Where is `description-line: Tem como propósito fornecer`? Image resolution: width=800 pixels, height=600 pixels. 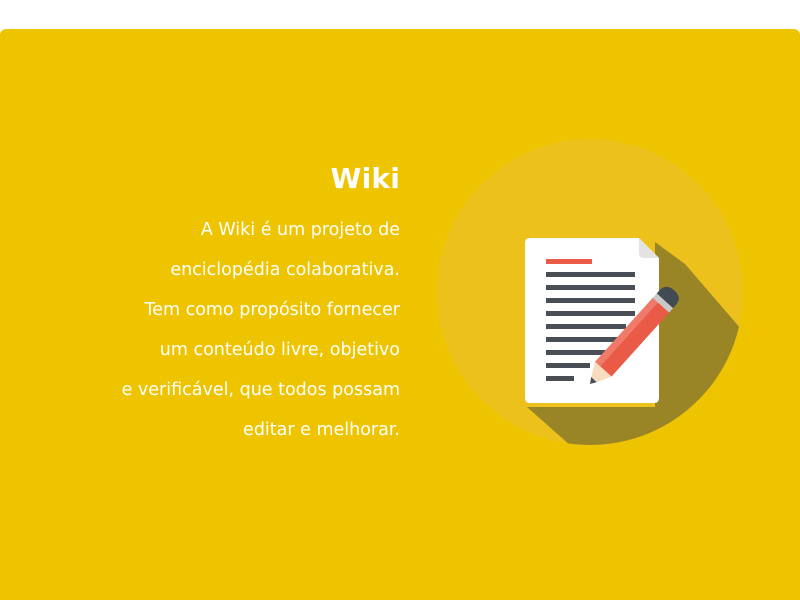
description-line: Tem como propósito fornecer is located at coordinates (272, 310).